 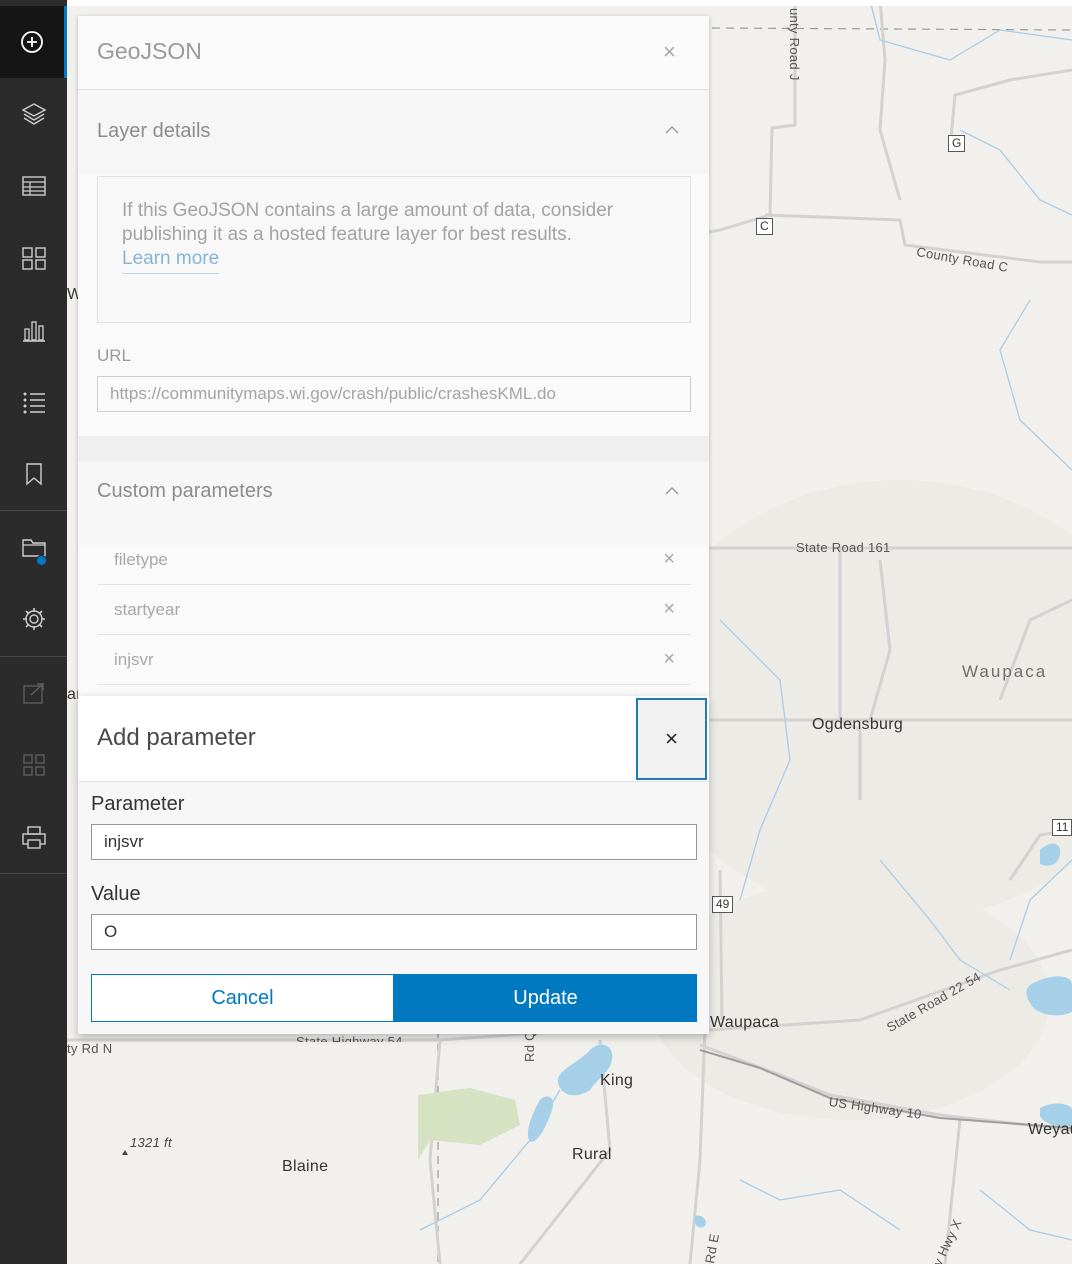 What do you see at coordinates (151, 1142) in the screenshot?
I see `map-label-elevation: 1321 ft` at bounding box center [151, 1142].